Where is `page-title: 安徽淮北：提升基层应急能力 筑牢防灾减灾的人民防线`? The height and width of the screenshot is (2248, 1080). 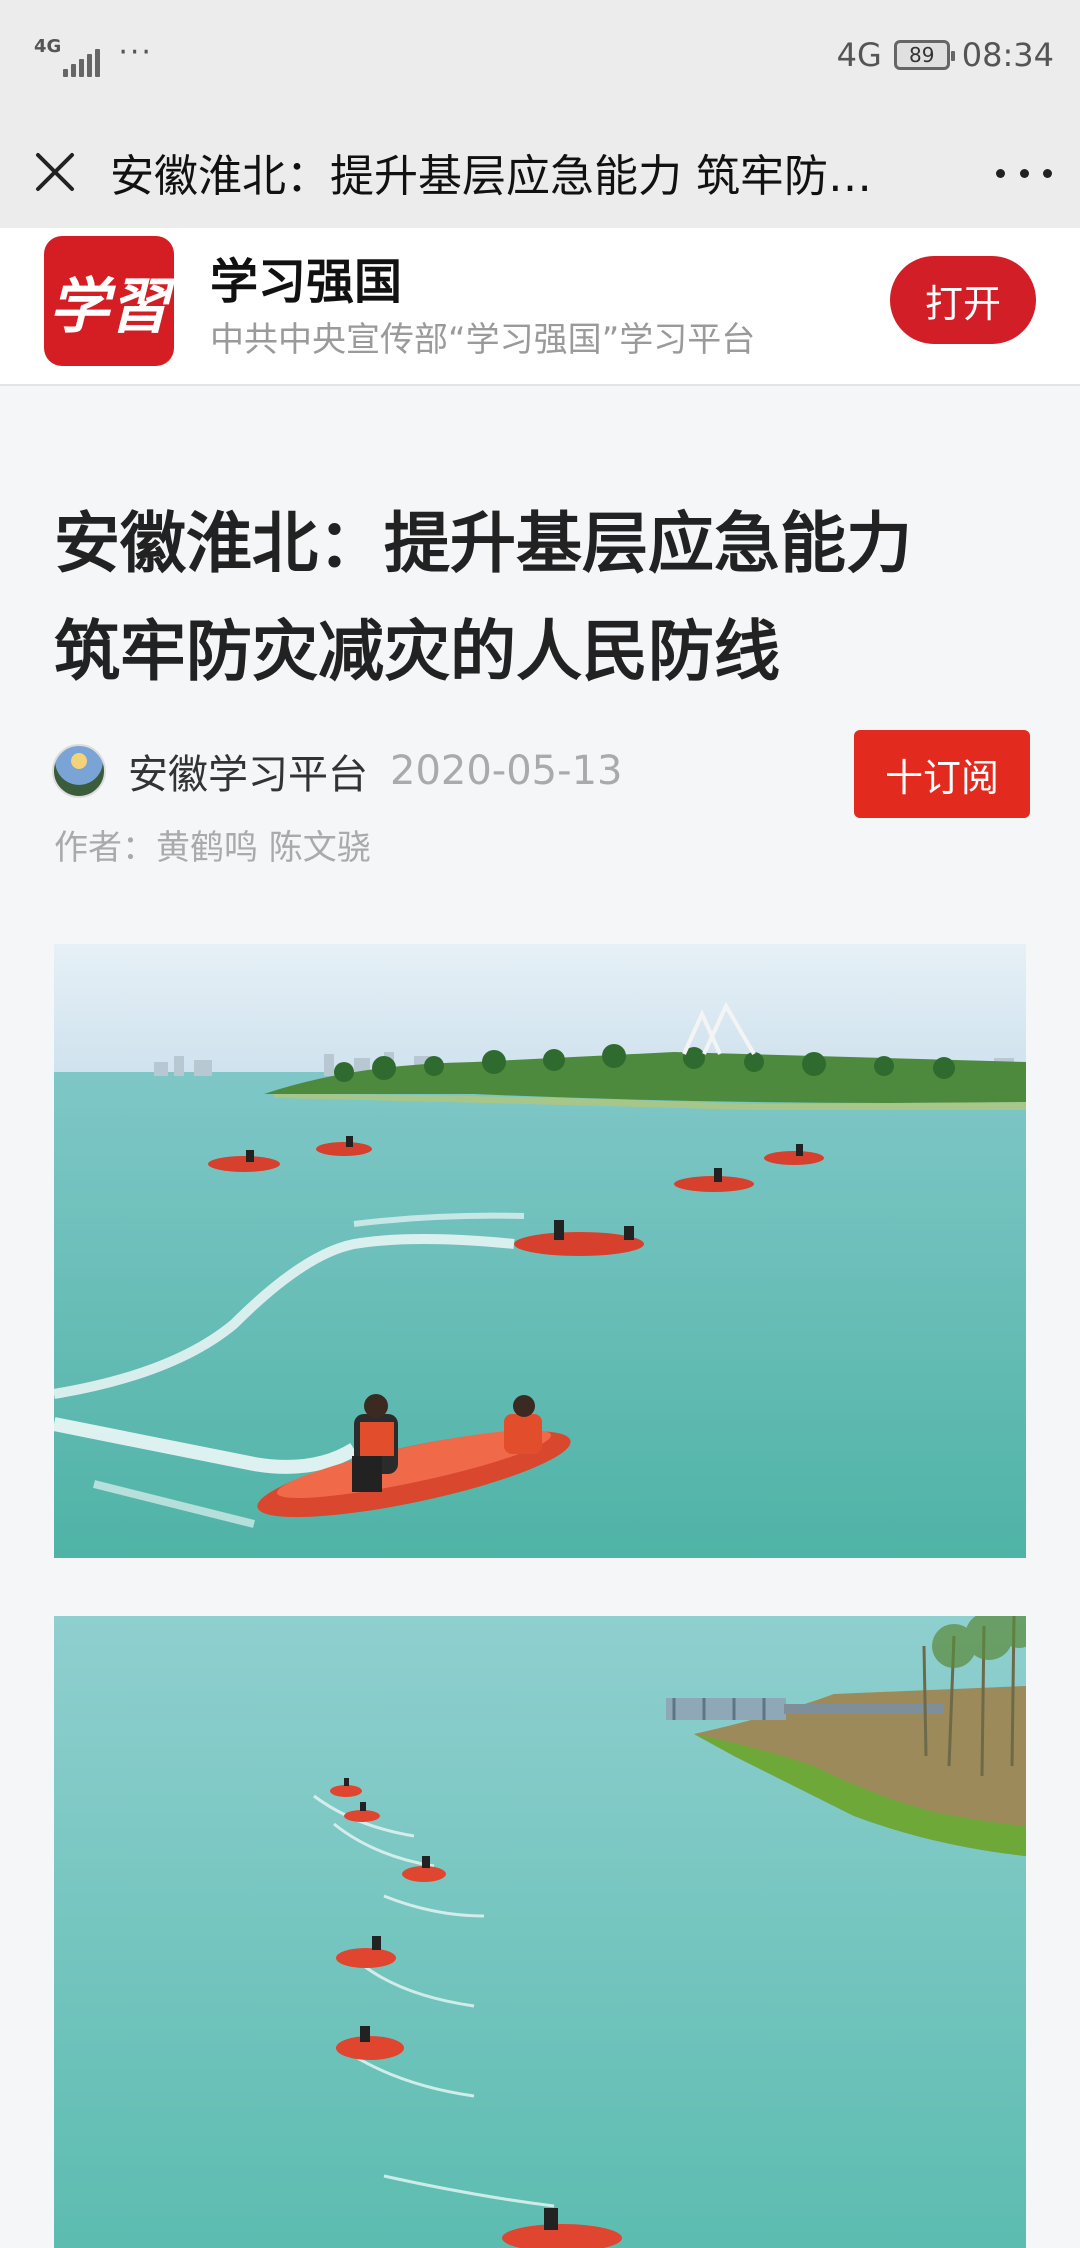 page-title: 安徽淮北：提升基层应急能力 筑牢防灾减灾的人民防线 is located at coordinates (510, 176).